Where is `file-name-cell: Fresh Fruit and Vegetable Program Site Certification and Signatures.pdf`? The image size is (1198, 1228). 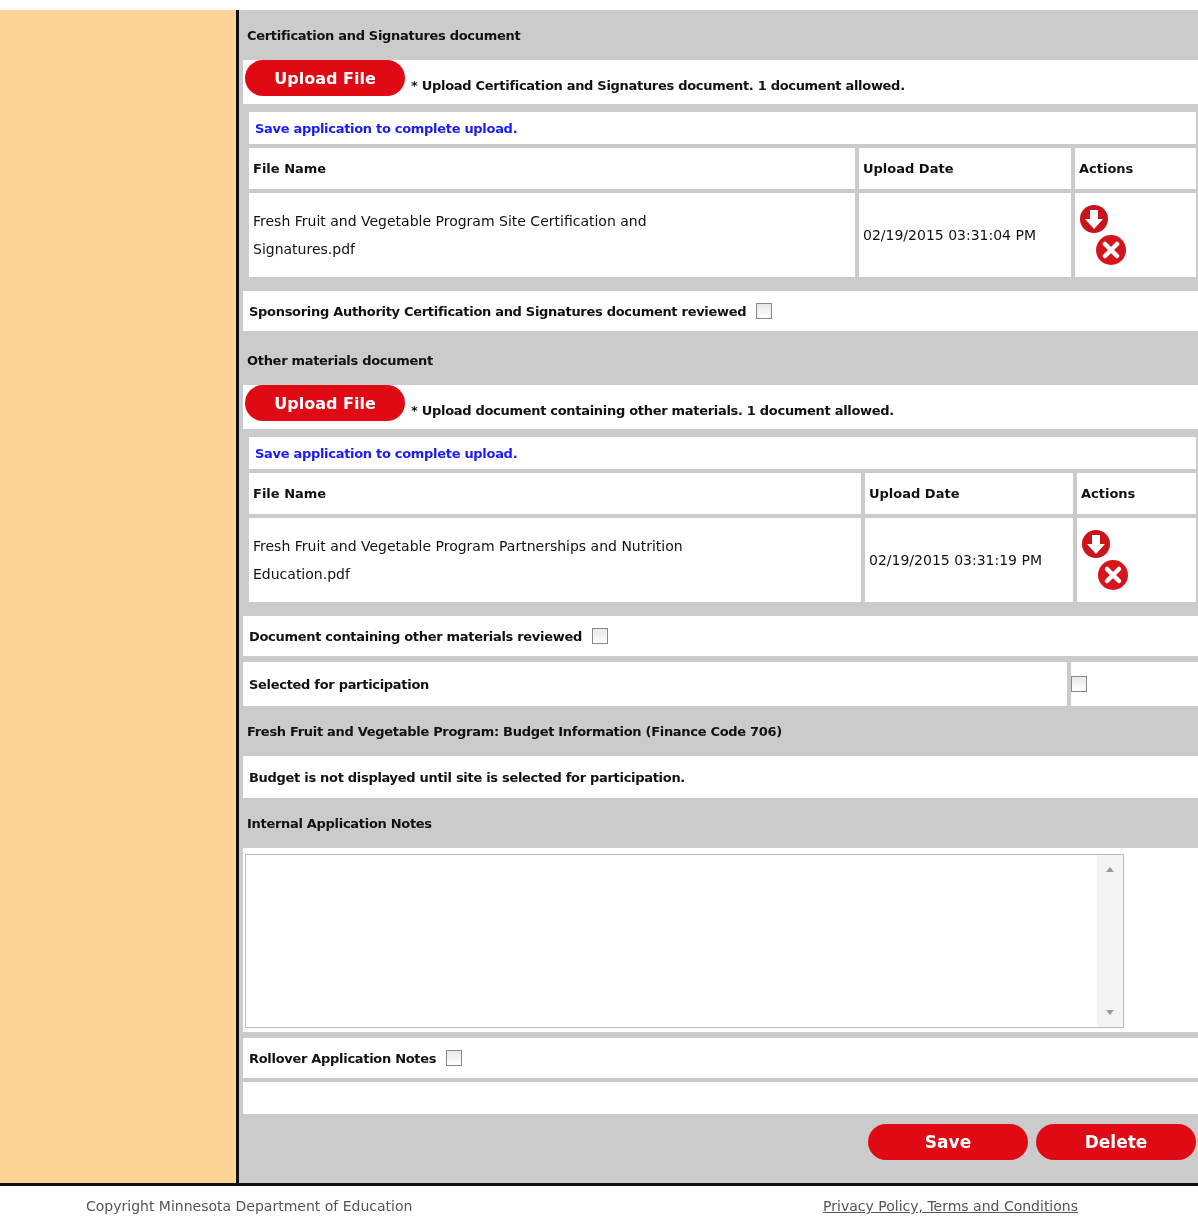
file-name-cell: Fresh Fruit and Vegetable Program Site Certification and Signatures.pdf is located at coordinates (552, 235).